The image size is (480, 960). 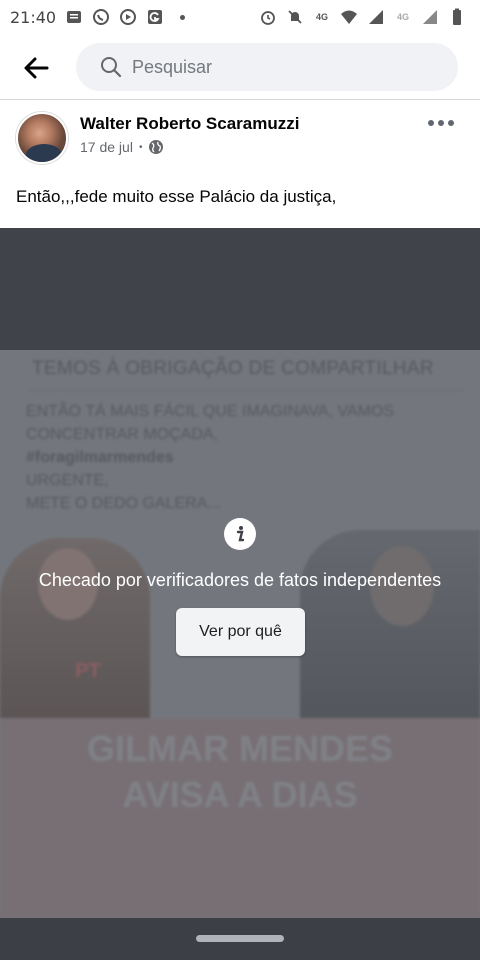 I want to click on post-header: Walter Roberto Scaramuzzi 17 de jul •, so click(x=240, y=135).